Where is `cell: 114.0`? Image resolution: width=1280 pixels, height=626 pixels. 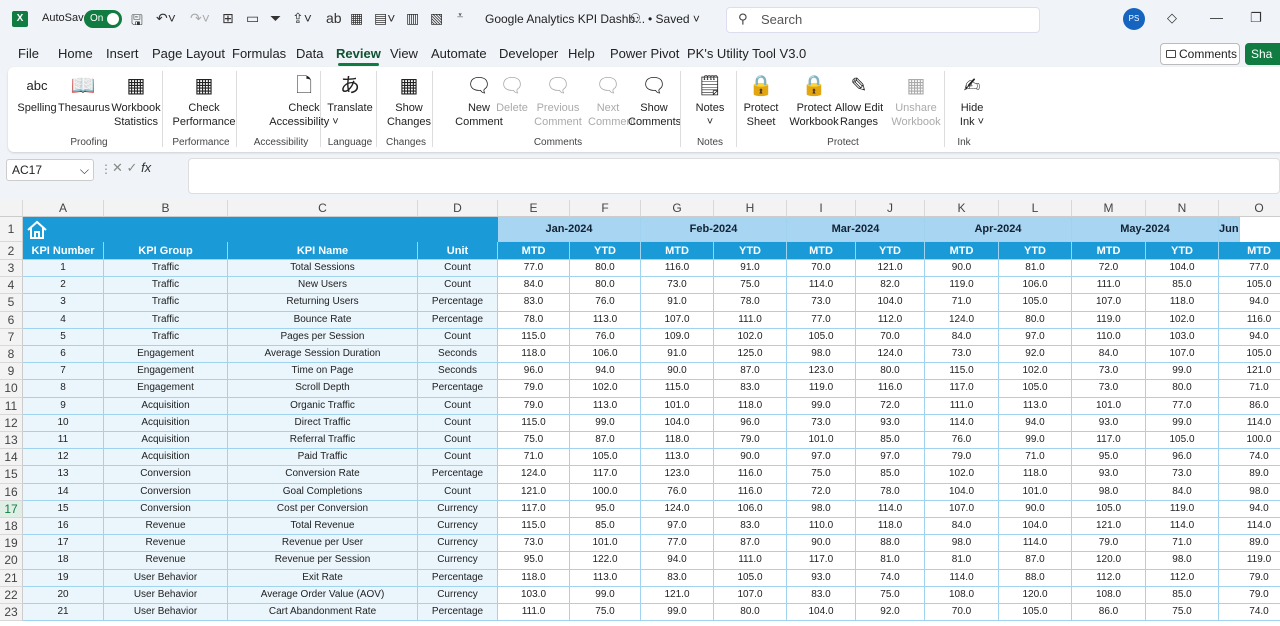 cell: 114.0 is located at coordinates (1249, 527).